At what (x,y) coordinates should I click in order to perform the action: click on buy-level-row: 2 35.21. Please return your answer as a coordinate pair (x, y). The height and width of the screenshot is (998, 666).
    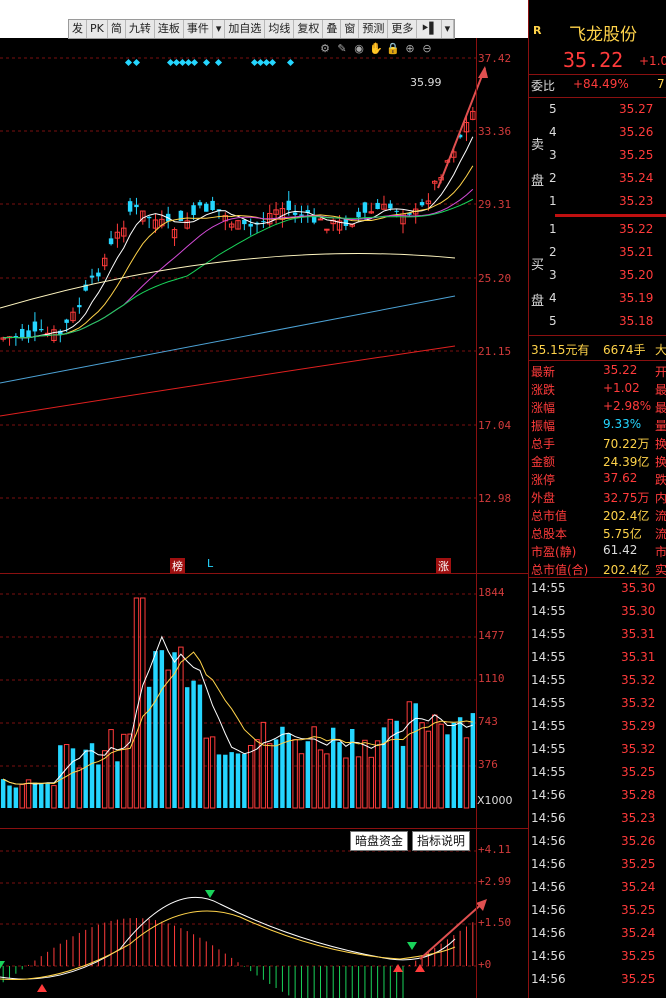
    Looking at the image, I should click on (597, 253).